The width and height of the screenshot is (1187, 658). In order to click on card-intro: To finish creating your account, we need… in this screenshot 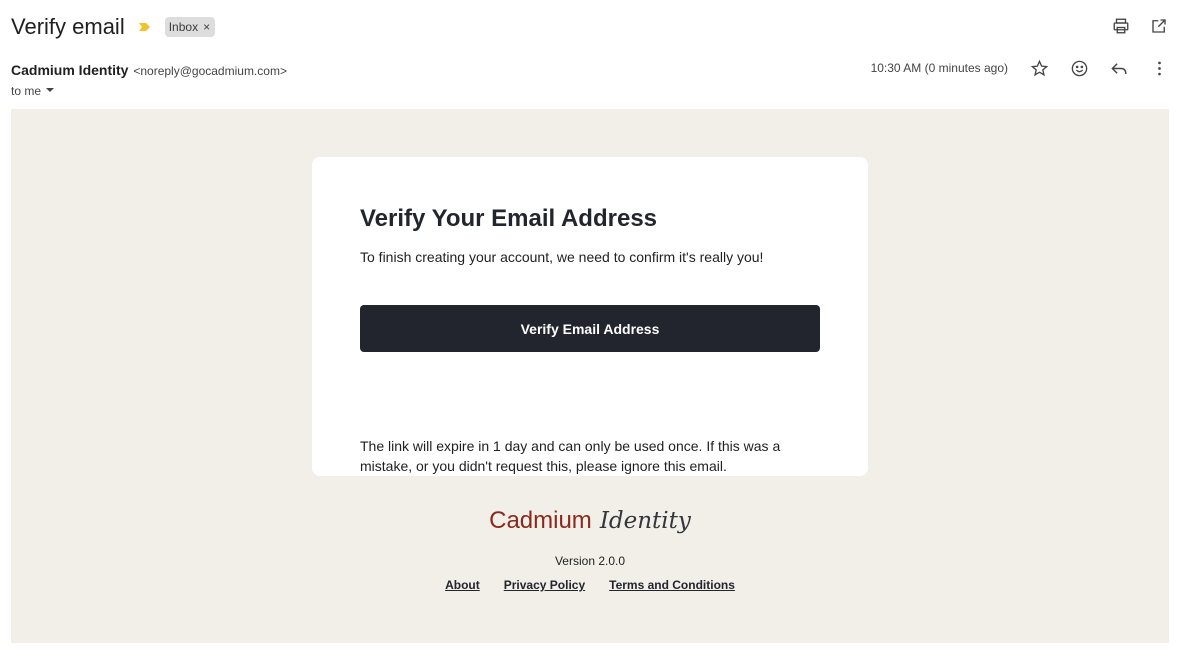, I will do `click(562, 257)`.